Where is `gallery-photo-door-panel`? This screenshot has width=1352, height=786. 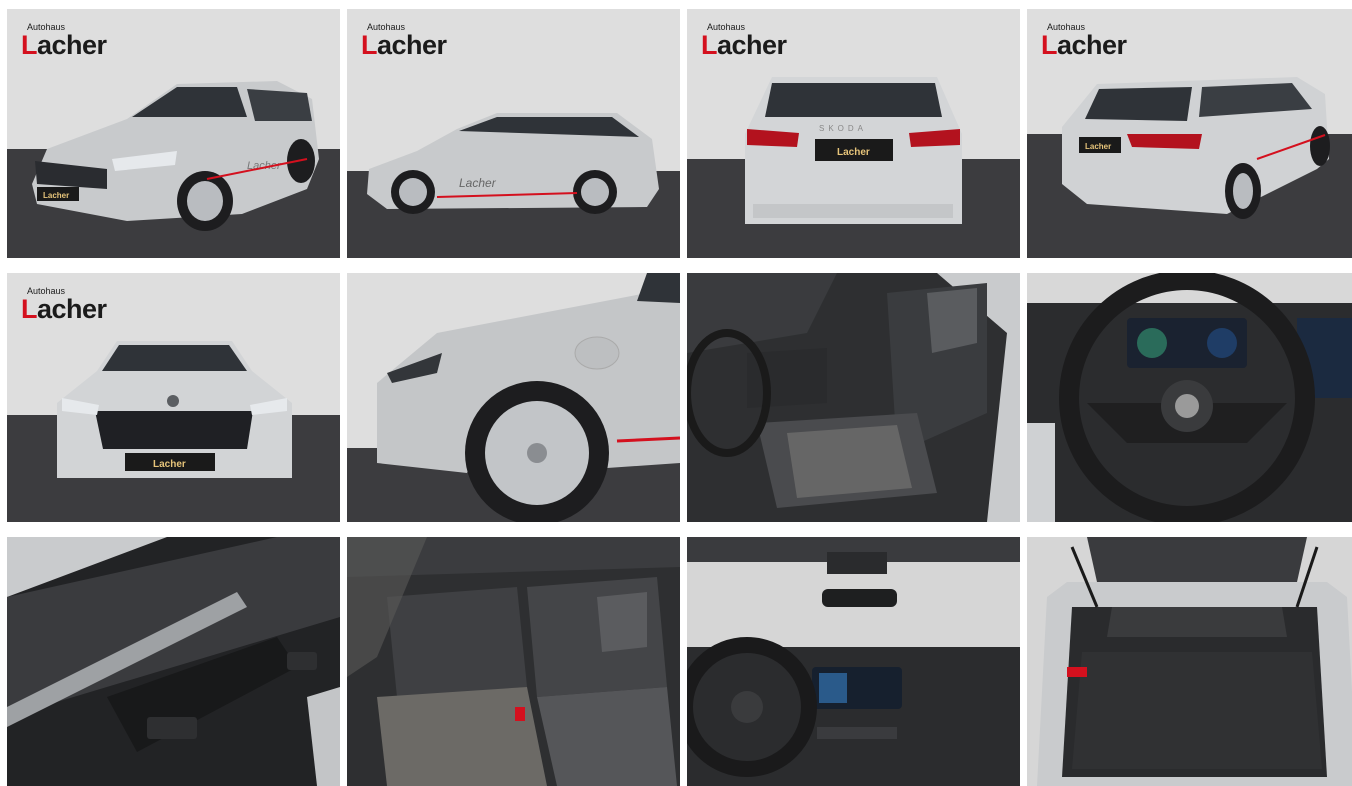
gallery-photo-door-panel is located at coordinates (173, 661).